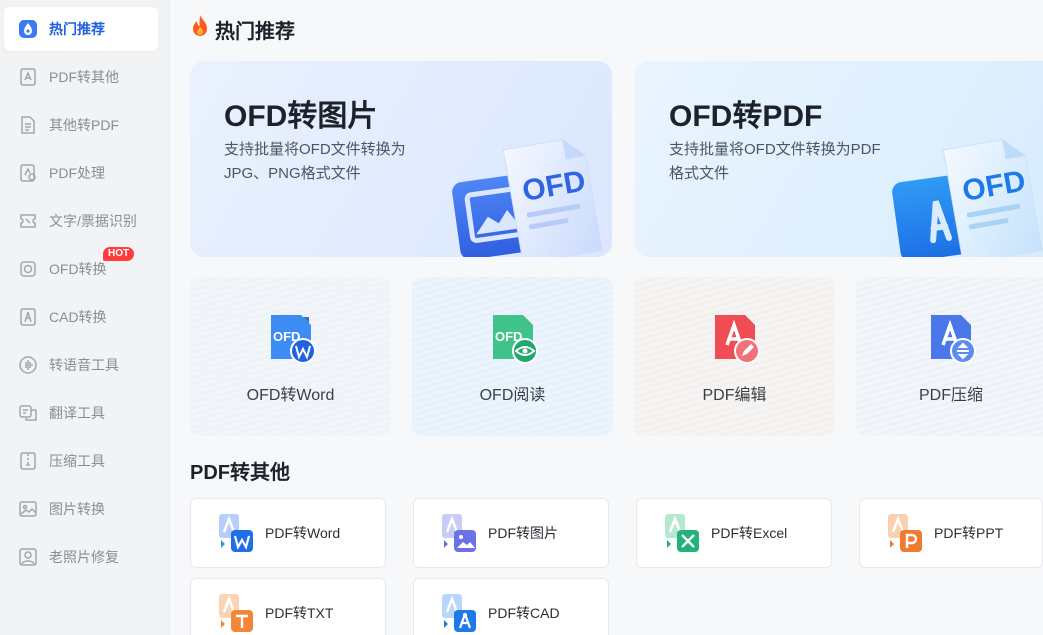 The height and width of the screenshot is (635, 1043). Describe the element at coordinates (78, 269) in the screenshot. I see `sidebar-item-label: OFD转换` at that location.